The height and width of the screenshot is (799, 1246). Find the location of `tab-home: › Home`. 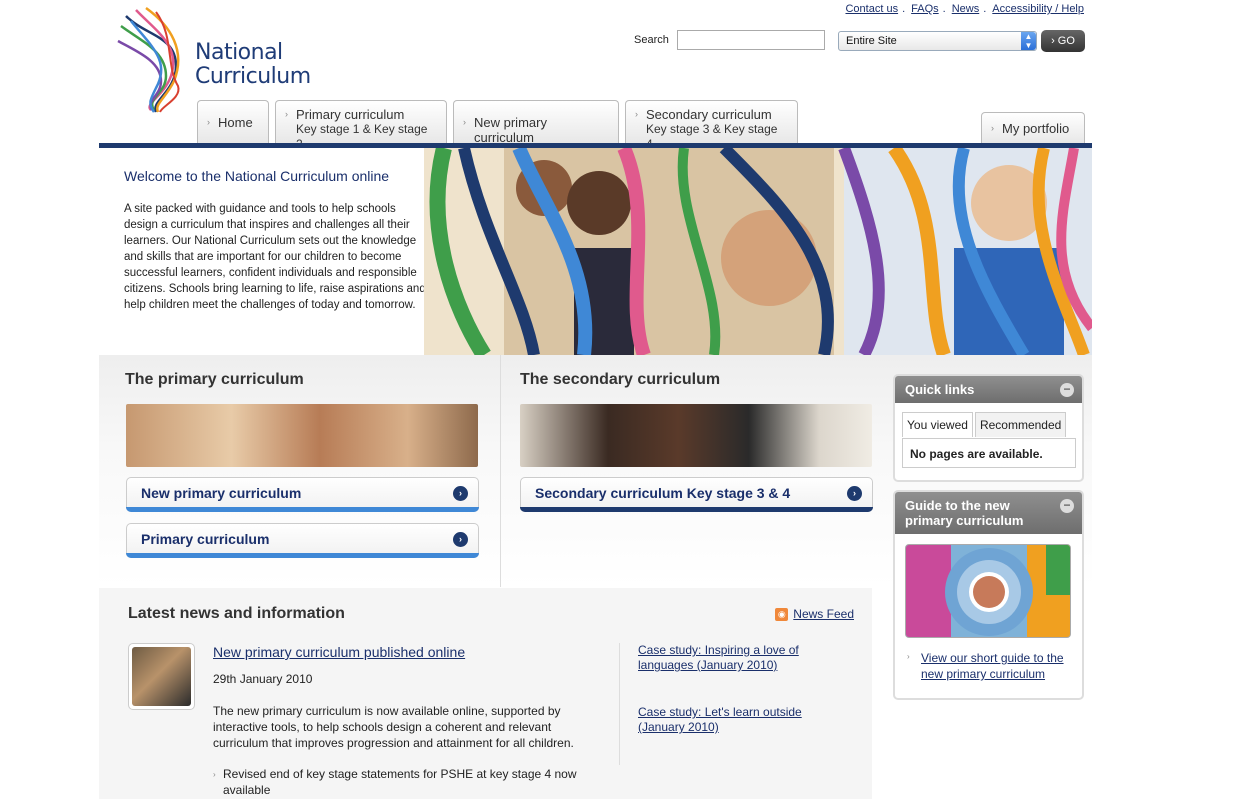

tab-home: › Home is located at coordinates (233, 122).